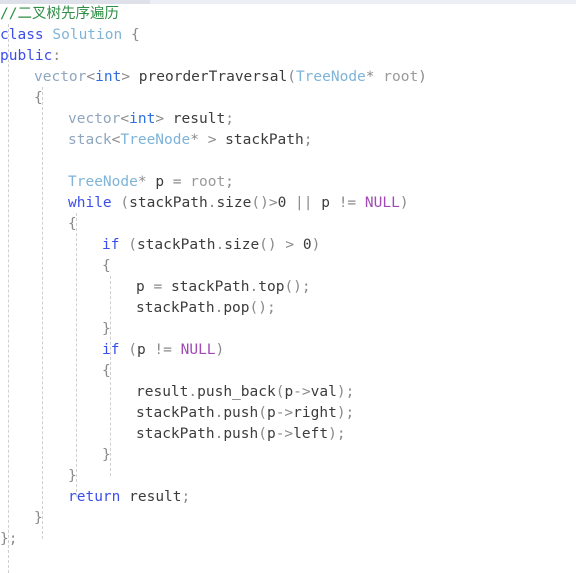  Describe the element at coordinates (288, 413) in the screenshot. I see `code-line: stackPath.push(p->right);` at that location.